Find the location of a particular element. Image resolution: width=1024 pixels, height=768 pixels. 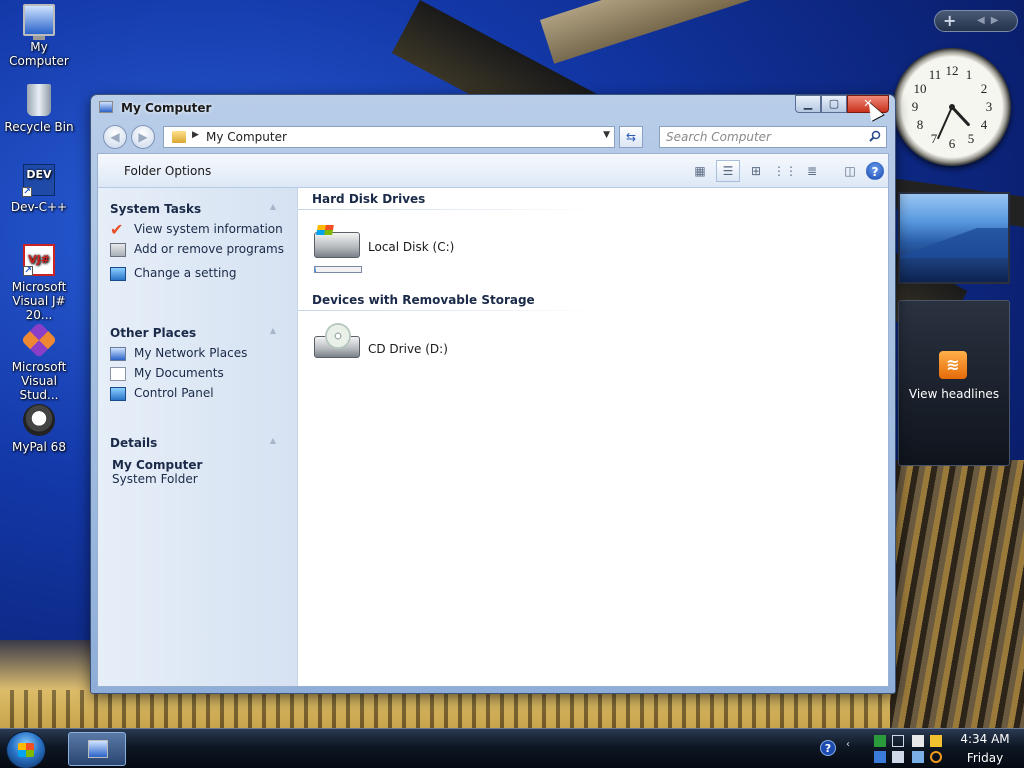

window-titlebar: My Computer ▁ ▢ ✕ is located at coordinates (493, 108).